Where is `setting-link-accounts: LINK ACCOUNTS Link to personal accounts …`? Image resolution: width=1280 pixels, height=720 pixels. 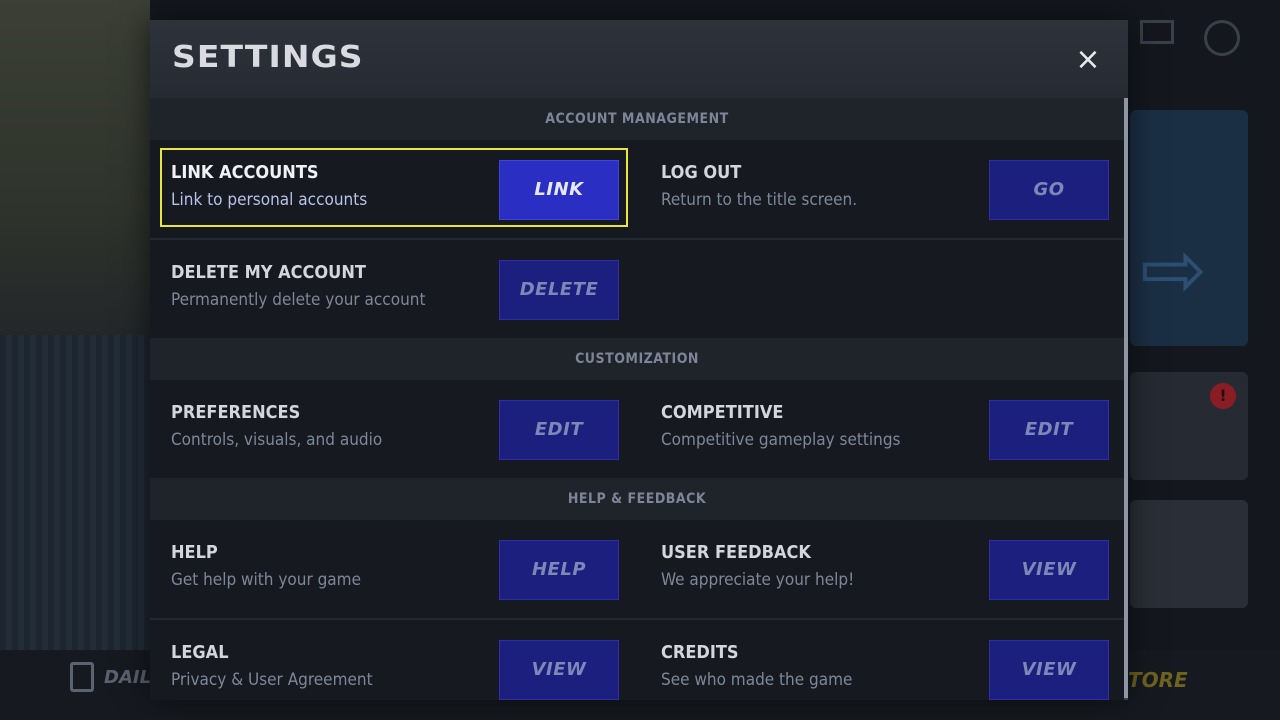 setting-link-accounts: LINK ACCOUNTS Link to personal accounts … is located at coordinates (390, 189).